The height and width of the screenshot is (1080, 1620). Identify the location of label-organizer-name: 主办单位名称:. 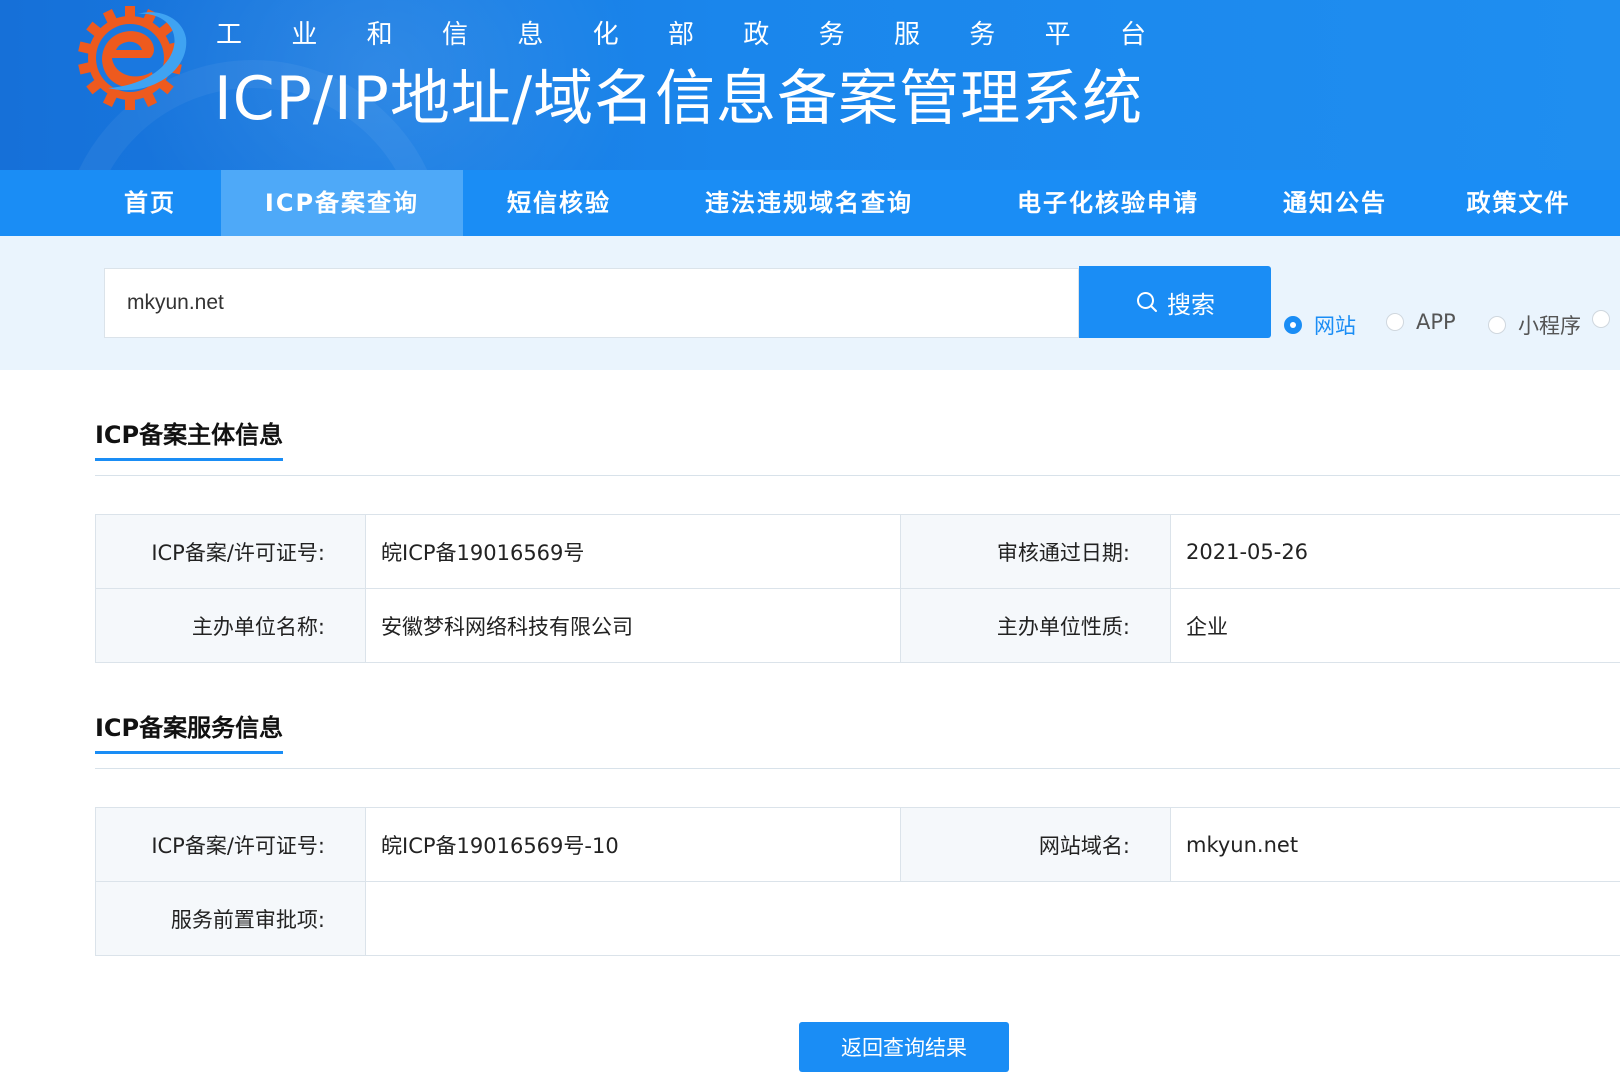
(230, 625).